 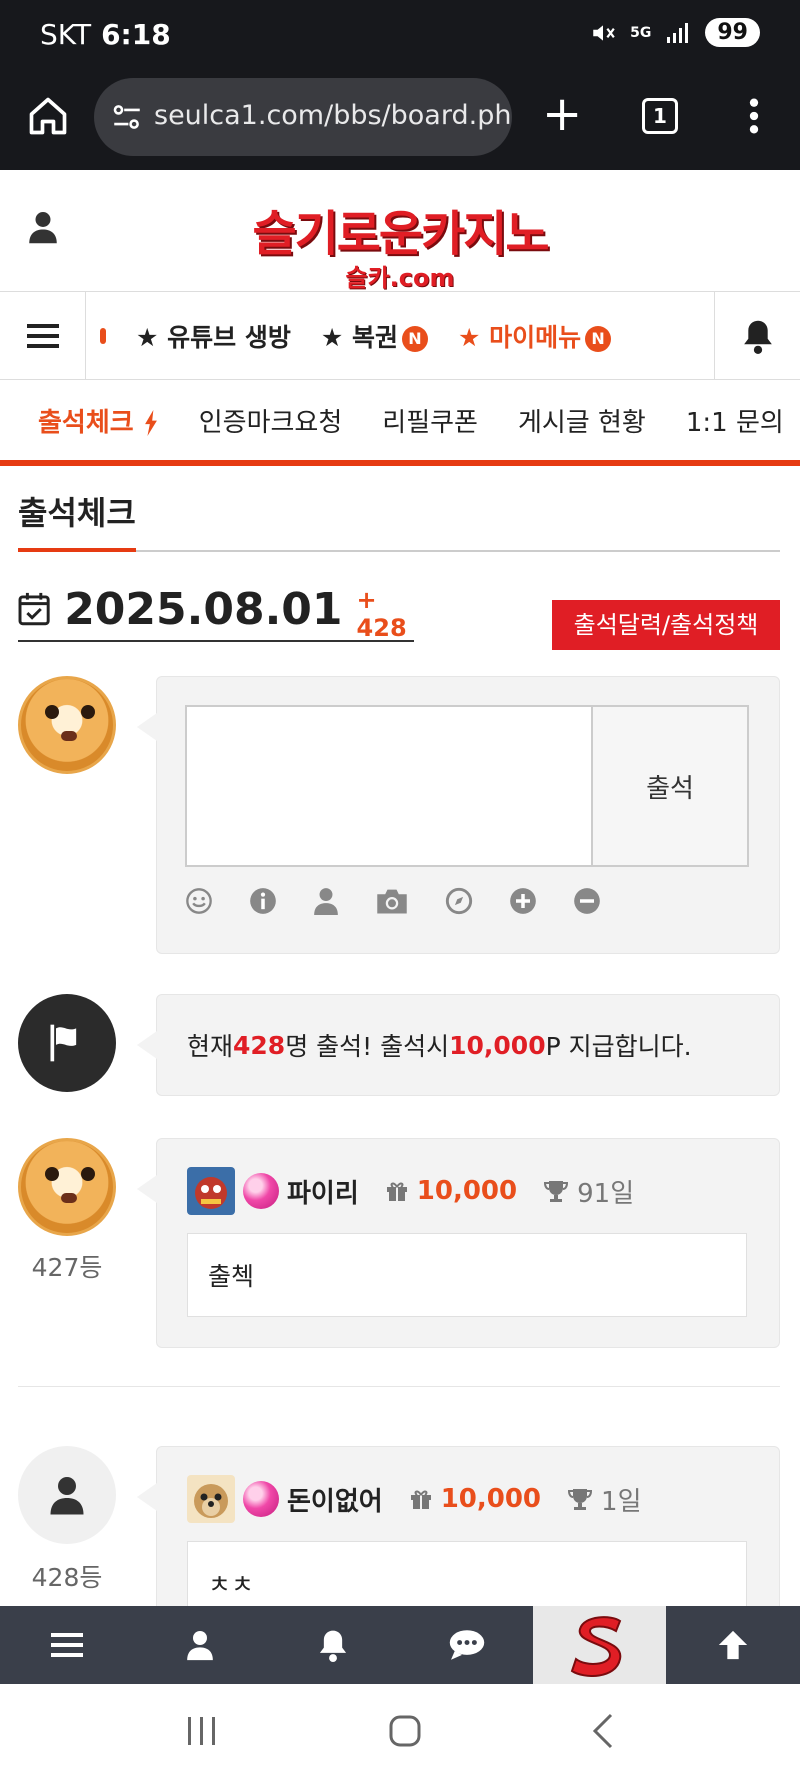 I want to click on tab-inquiry: 1:1 문의, so click(x=735, y=420).